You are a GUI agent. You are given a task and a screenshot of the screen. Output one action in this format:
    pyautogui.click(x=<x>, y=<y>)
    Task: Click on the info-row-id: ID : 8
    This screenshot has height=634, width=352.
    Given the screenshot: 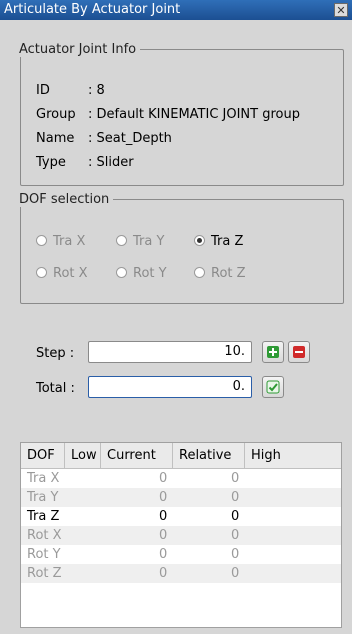 What is the action you would take?
    pyautogui.click(x=70, y=90)
    